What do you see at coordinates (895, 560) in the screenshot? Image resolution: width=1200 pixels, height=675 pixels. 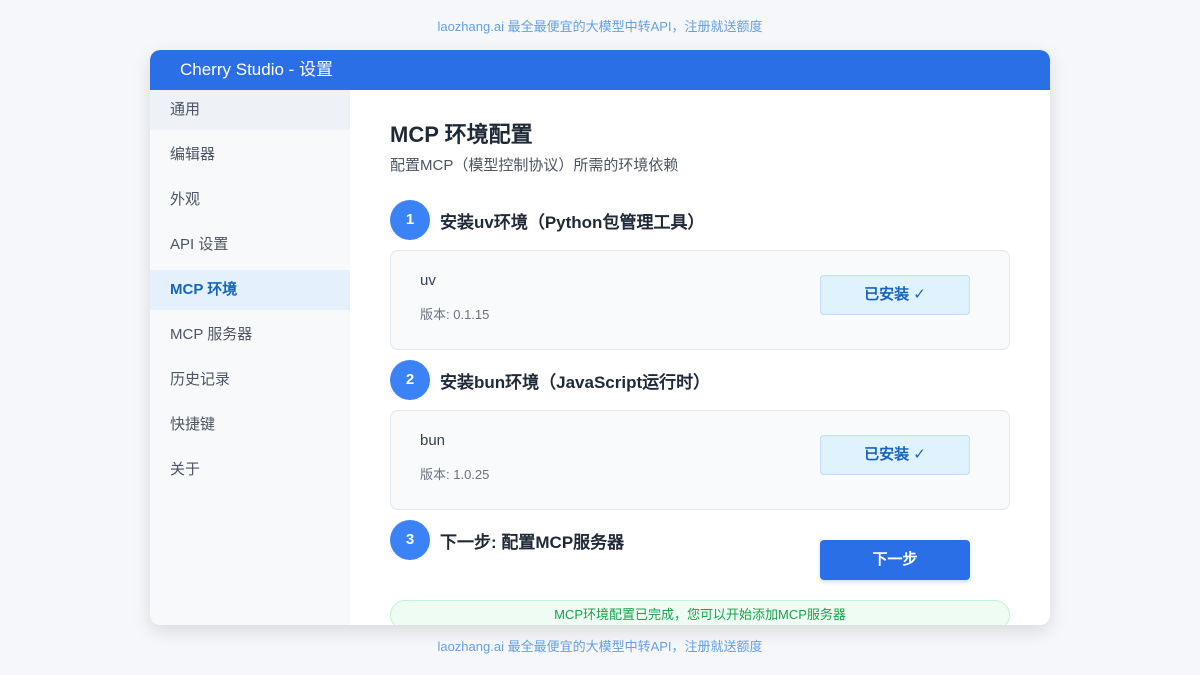 I see `next-step-button: 下一步` at bounding box center [895, 560].